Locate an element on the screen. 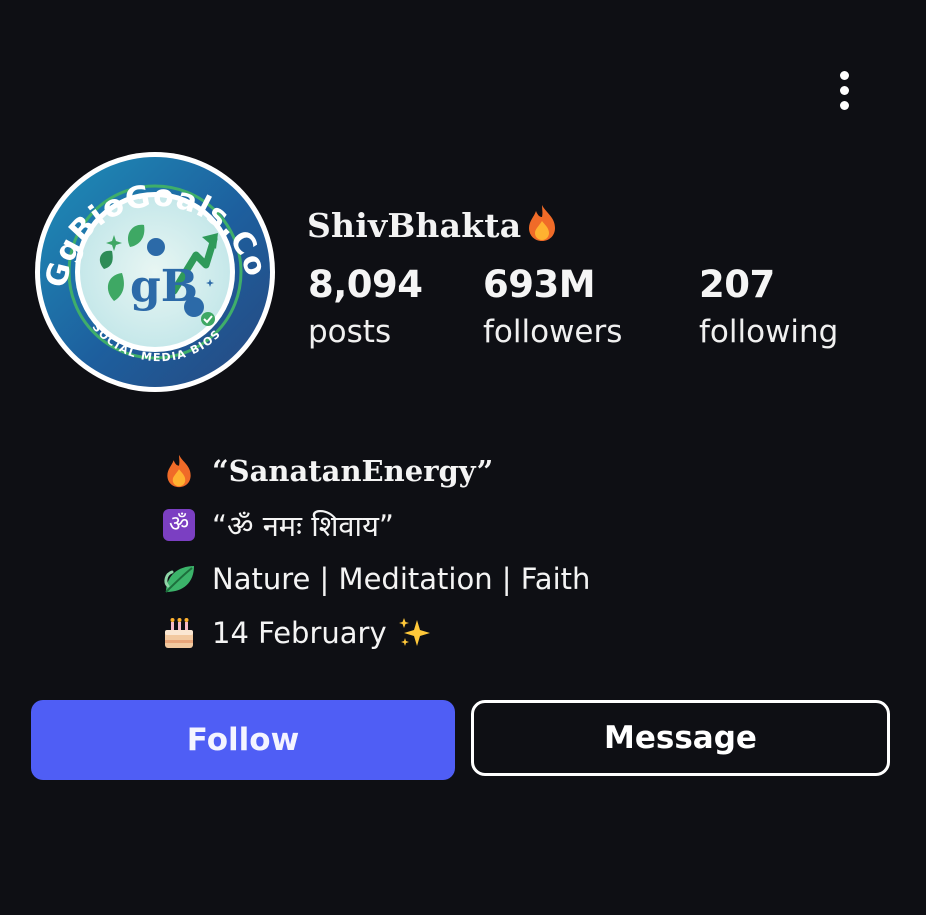 The width and height of the screenshot is (926, 915). username-row: ShivBhakta is located at coordinates (432, 225).